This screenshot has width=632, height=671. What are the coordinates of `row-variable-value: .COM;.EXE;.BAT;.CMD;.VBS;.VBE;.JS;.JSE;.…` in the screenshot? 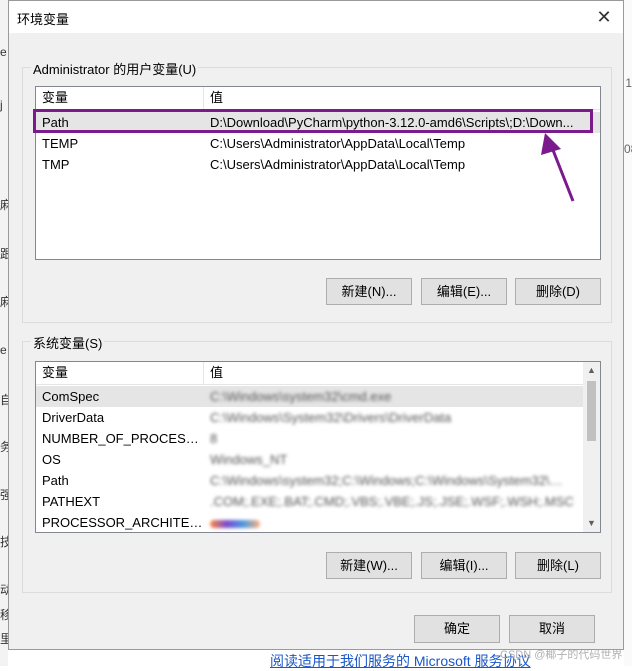 It's located at (392, 501).